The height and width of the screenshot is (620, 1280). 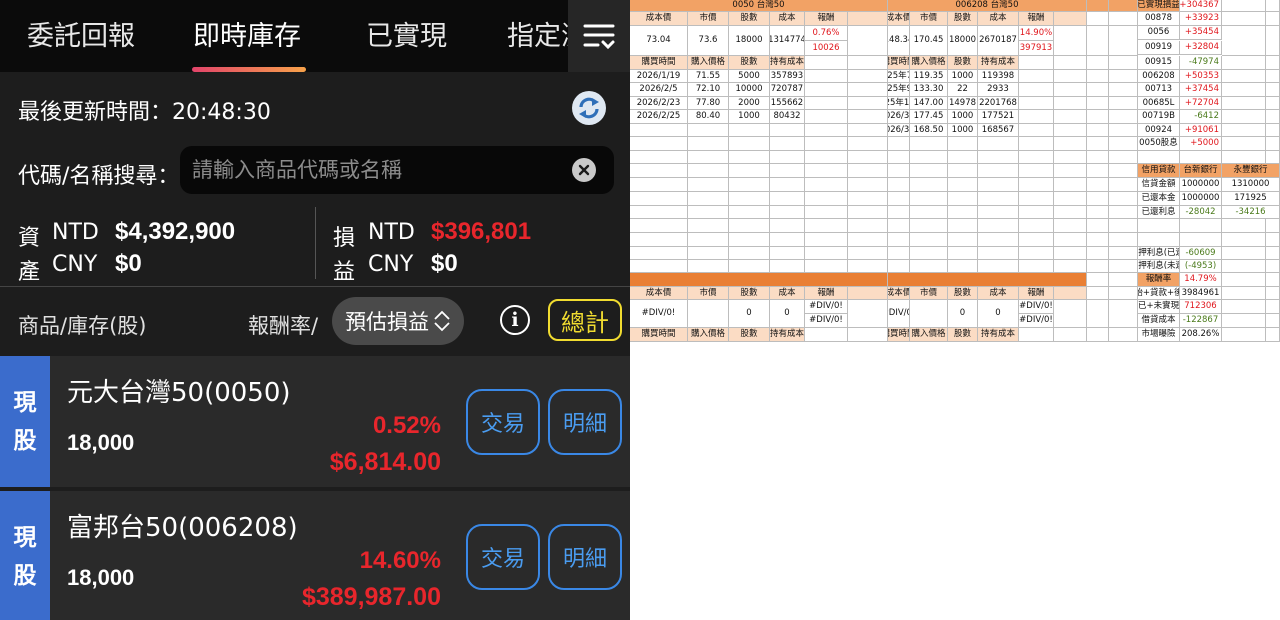 What do you see at coordinates (247, 33) in the screenshot?
I see `tab-inventory: 即時庫存` at bounding box center [247, 33].